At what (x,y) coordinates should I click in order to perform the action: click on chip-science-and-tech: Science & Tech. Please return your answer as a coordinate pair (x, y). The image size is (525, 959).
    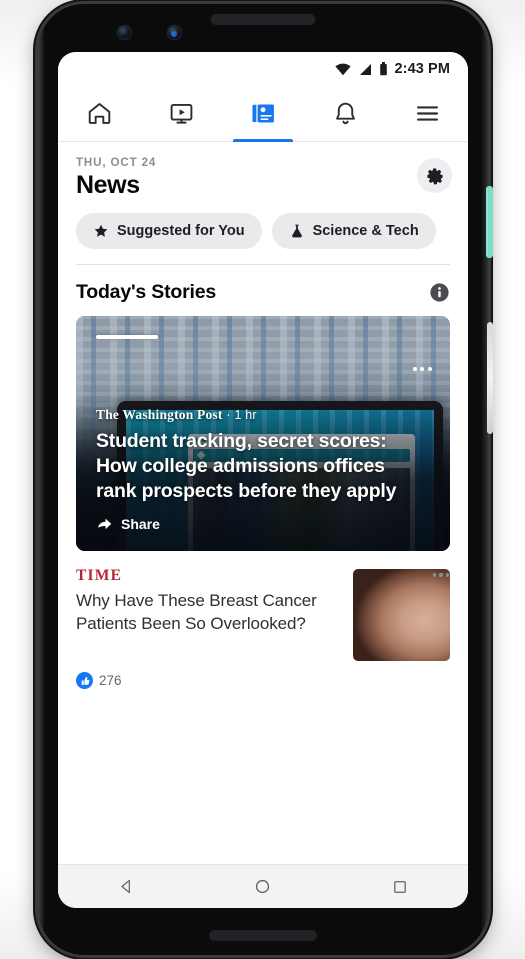
    Looking at the image, I should click on (353, 231).